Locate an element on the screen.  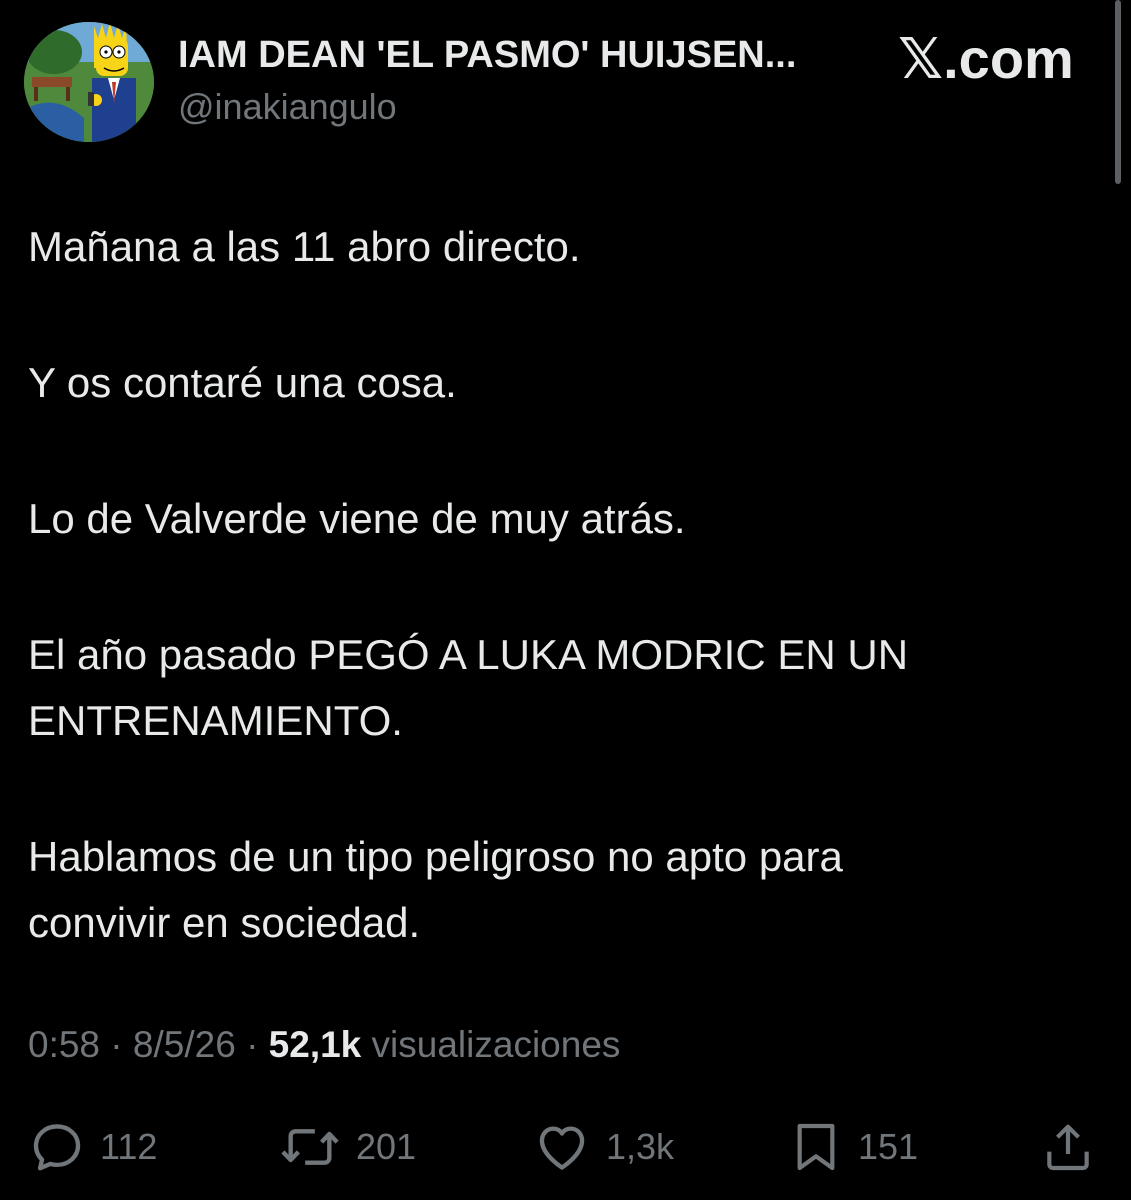
x-com-watermark: 𝕏.com is located at coordinates (986, 59).